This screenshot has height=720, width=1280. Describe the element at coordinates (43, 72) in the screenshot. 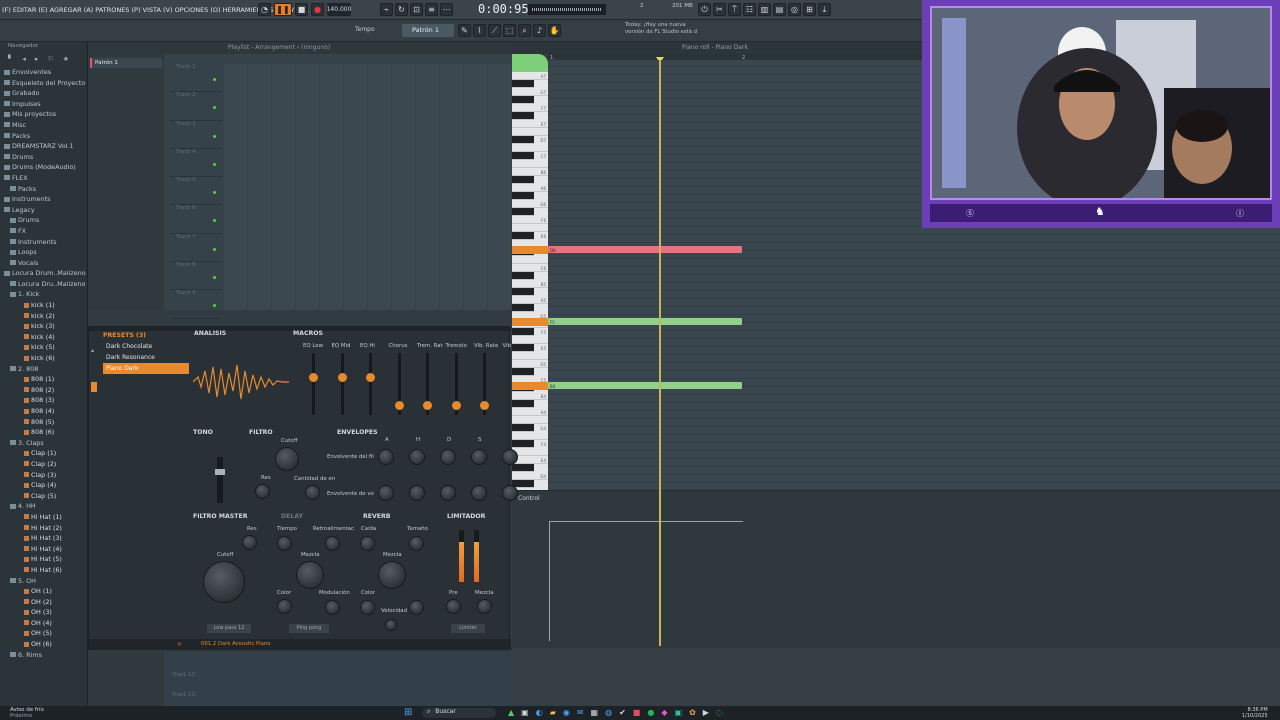

I see `browser-item: Envolventes` at that location.